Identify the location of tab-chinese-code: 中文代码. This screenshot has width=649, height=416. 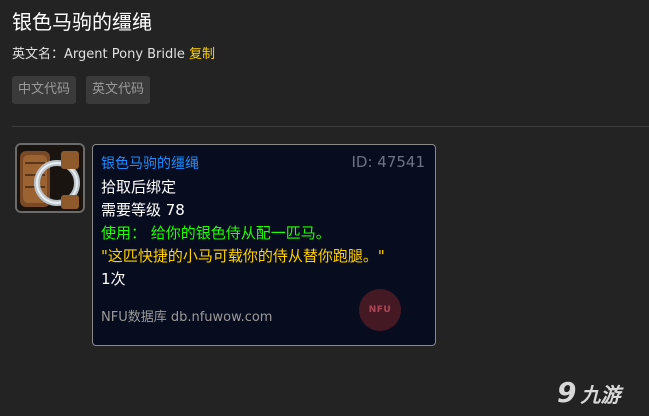
(44, 90).